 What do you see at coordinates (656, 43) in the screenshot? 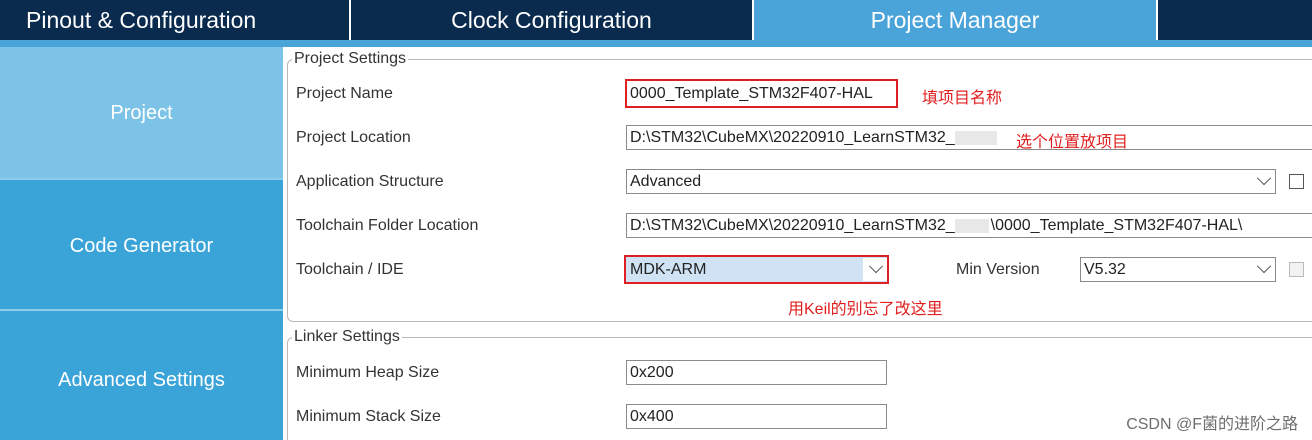
I see `tab-underline-strip` at bounding box center [656, 43].